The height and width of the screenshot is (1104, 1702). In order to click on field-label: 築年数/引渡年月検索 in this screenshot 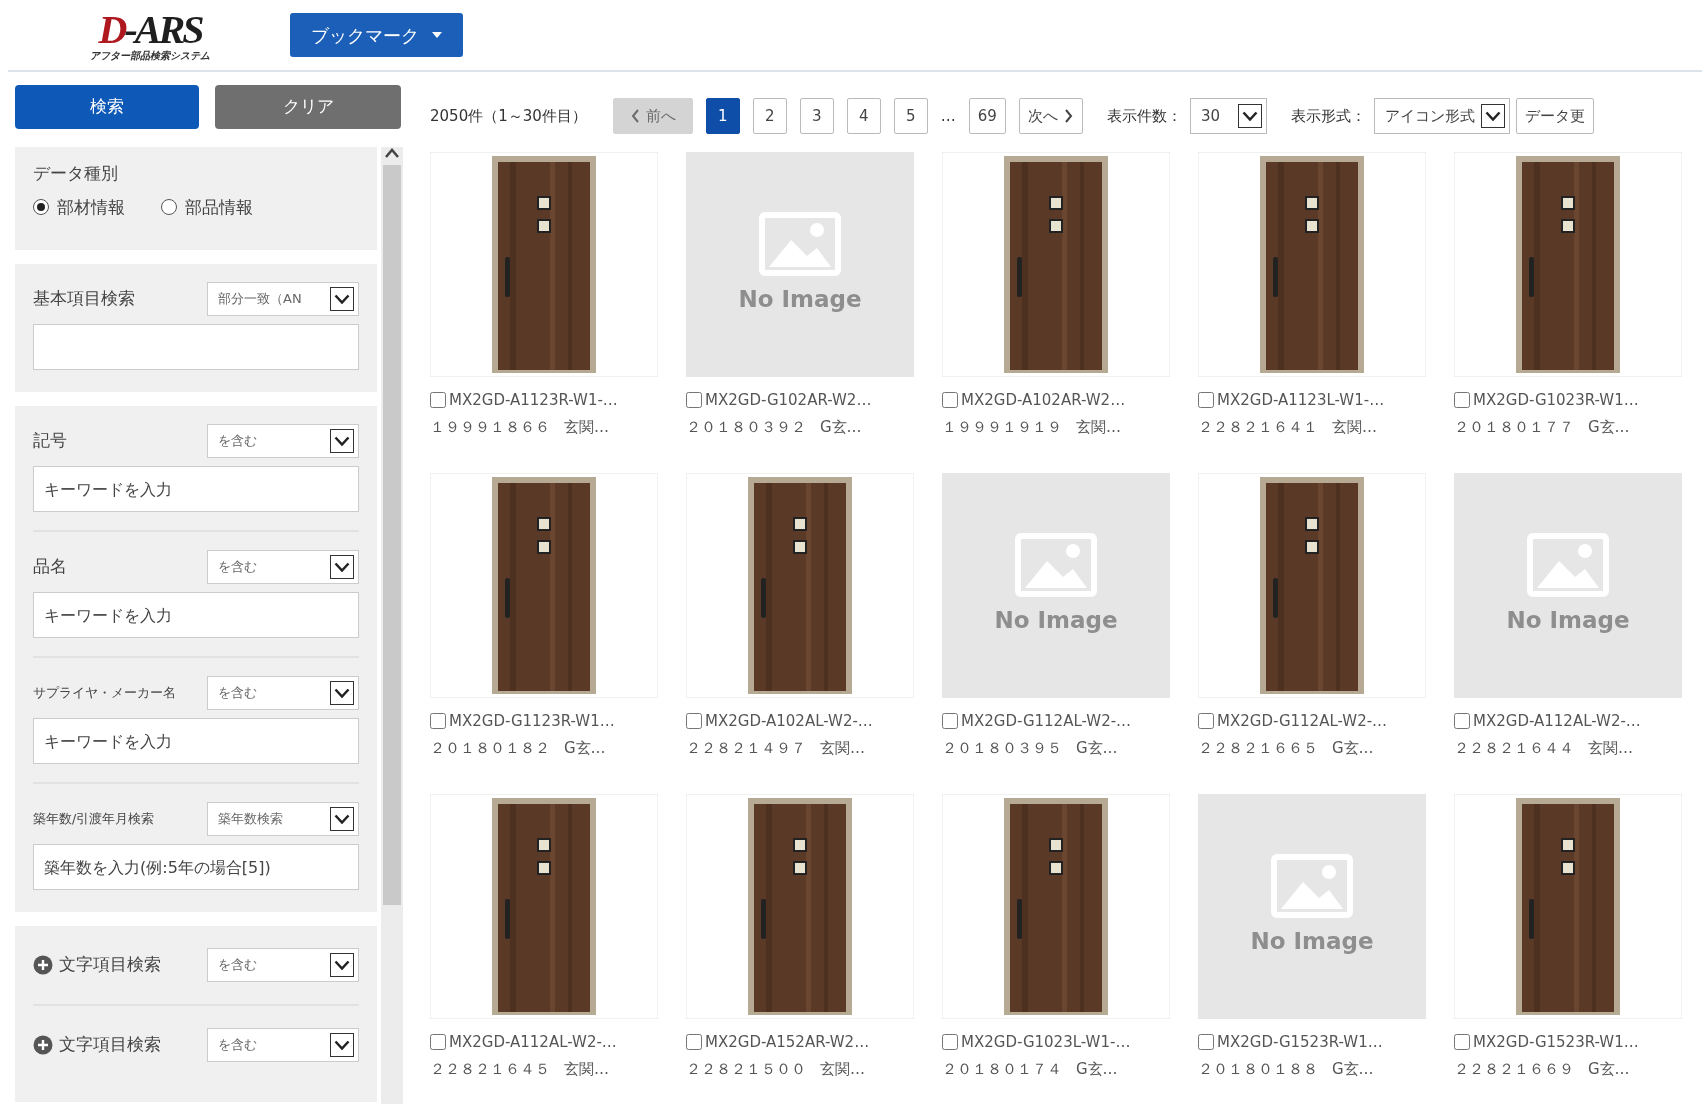, I will do `click(94, 818)`.